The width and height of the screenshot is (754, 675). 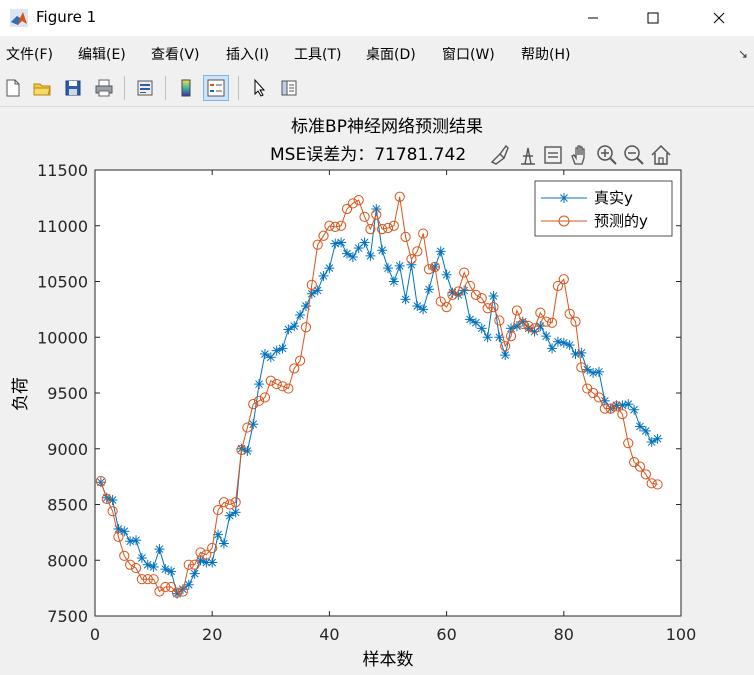 I want to click on maximize-icon, so click(x=653, y=18).